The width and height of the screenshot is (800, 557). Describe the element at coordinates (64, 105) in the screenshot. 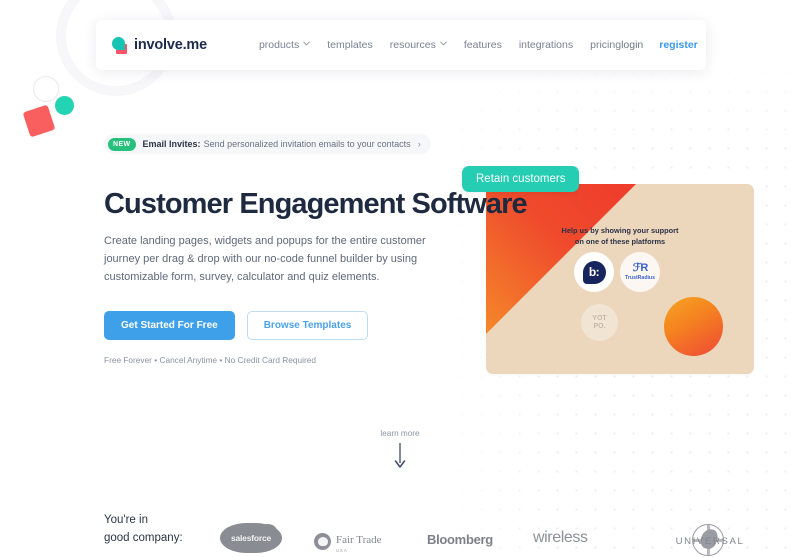

I see `decorative-teal-circle` at that location.